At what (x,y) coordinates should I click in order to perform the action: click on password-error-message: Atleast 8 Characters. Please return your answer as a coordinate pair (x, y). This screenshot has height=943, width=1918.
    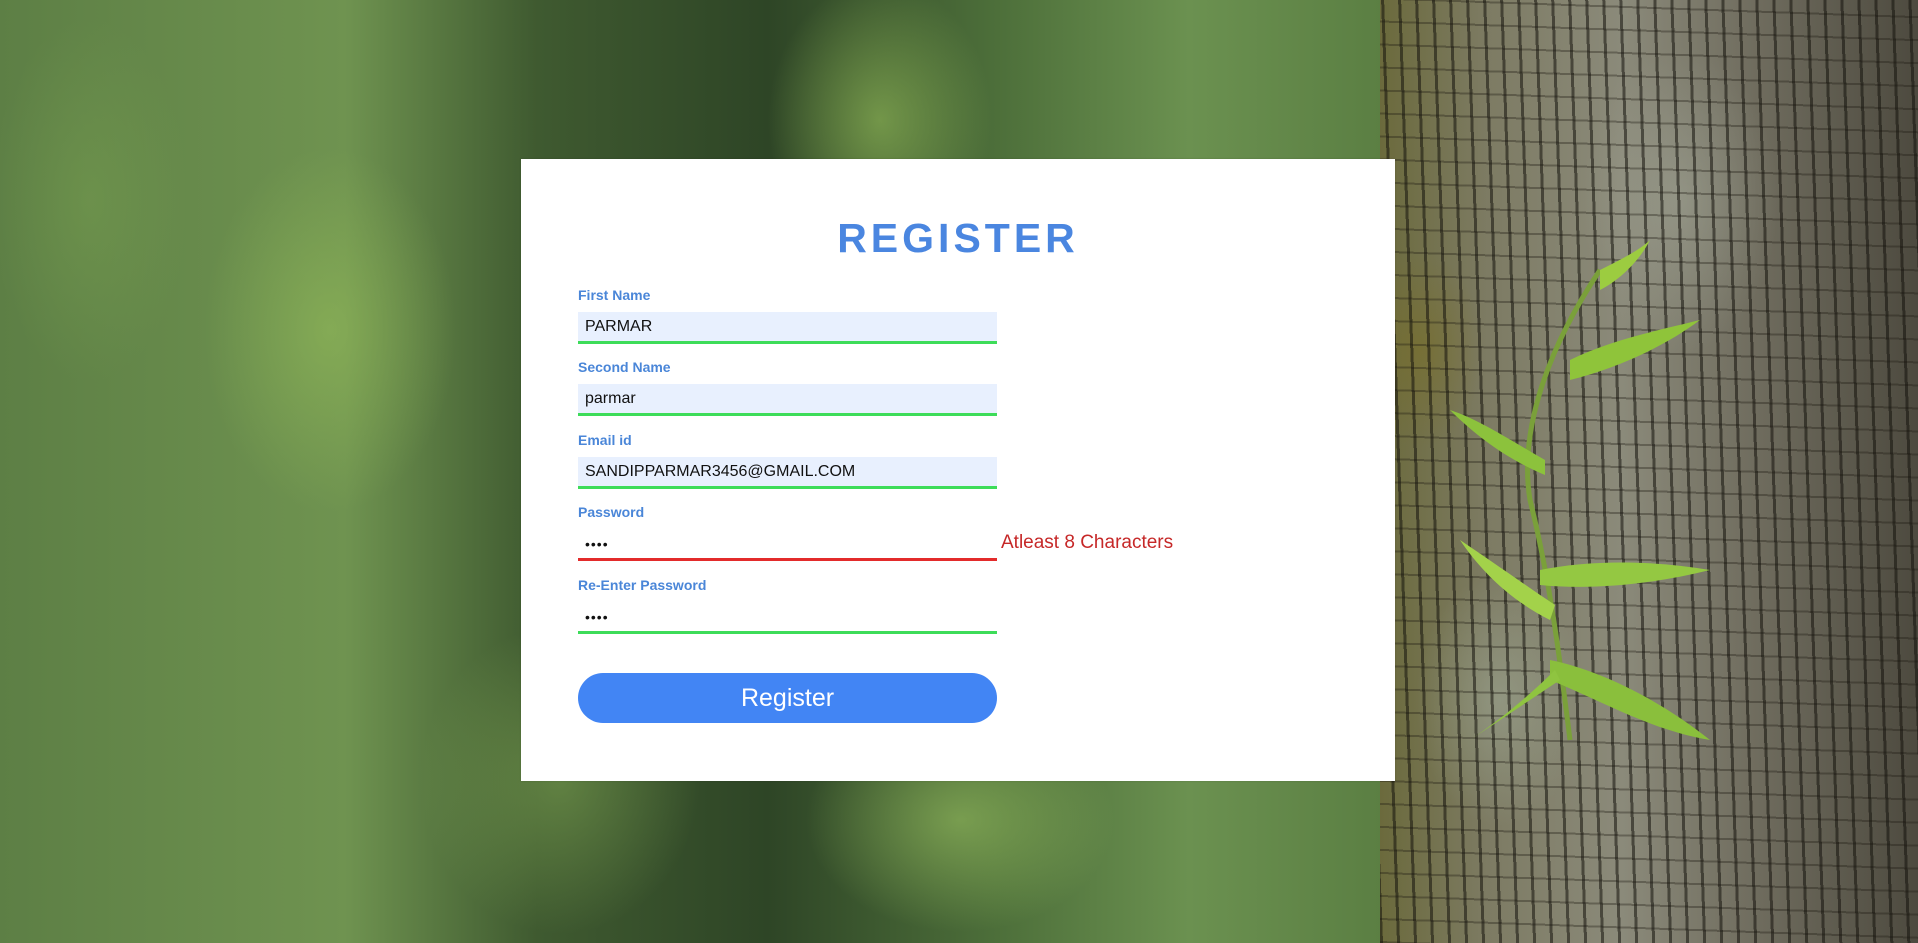
    Looking at the image, I should click on (1087, 542).